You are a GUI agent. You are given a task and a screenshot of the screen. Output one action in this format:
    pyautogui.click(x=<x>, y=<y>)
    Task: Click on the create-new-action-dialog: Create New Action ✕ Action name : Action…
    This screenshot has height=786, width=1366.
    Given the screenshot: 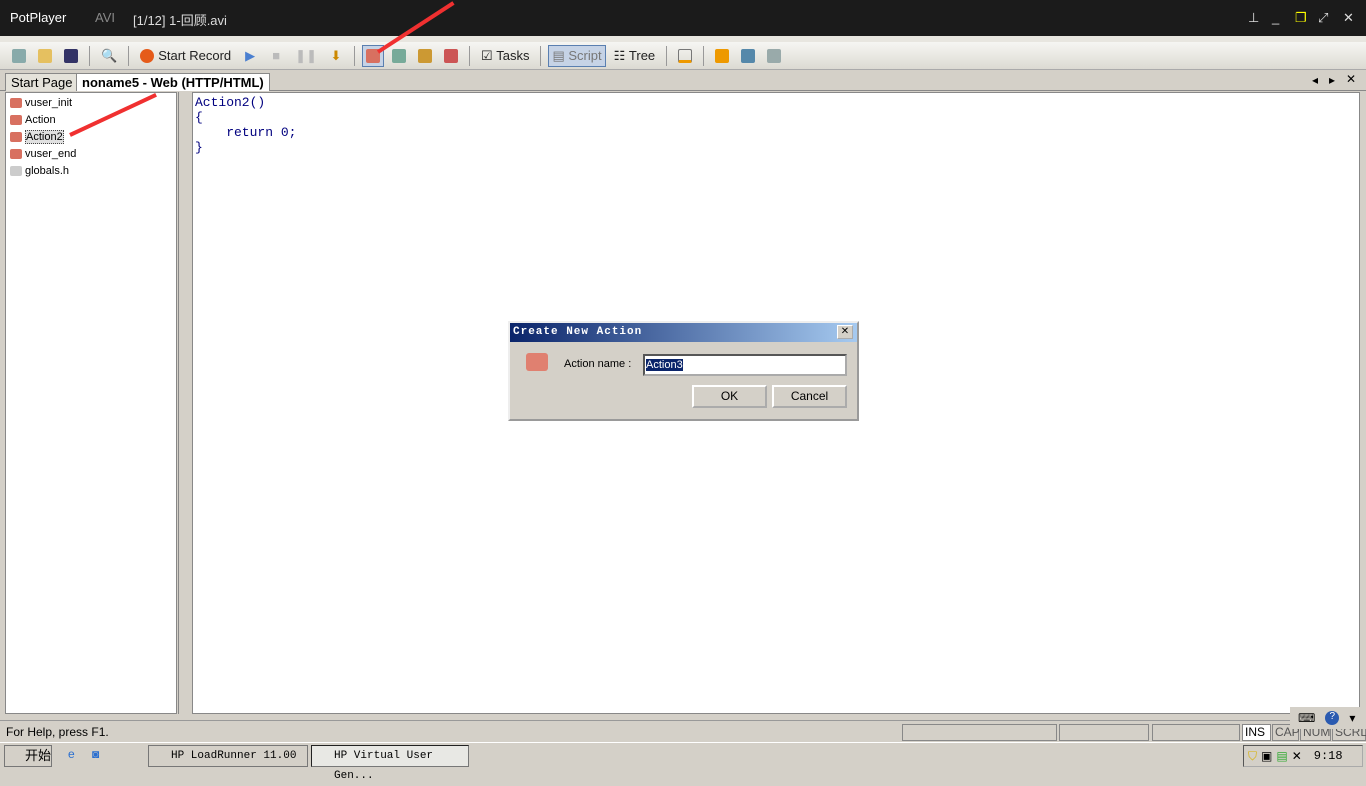 What is the action you would take?
    pyautogui.click(x=683, y=371)
    